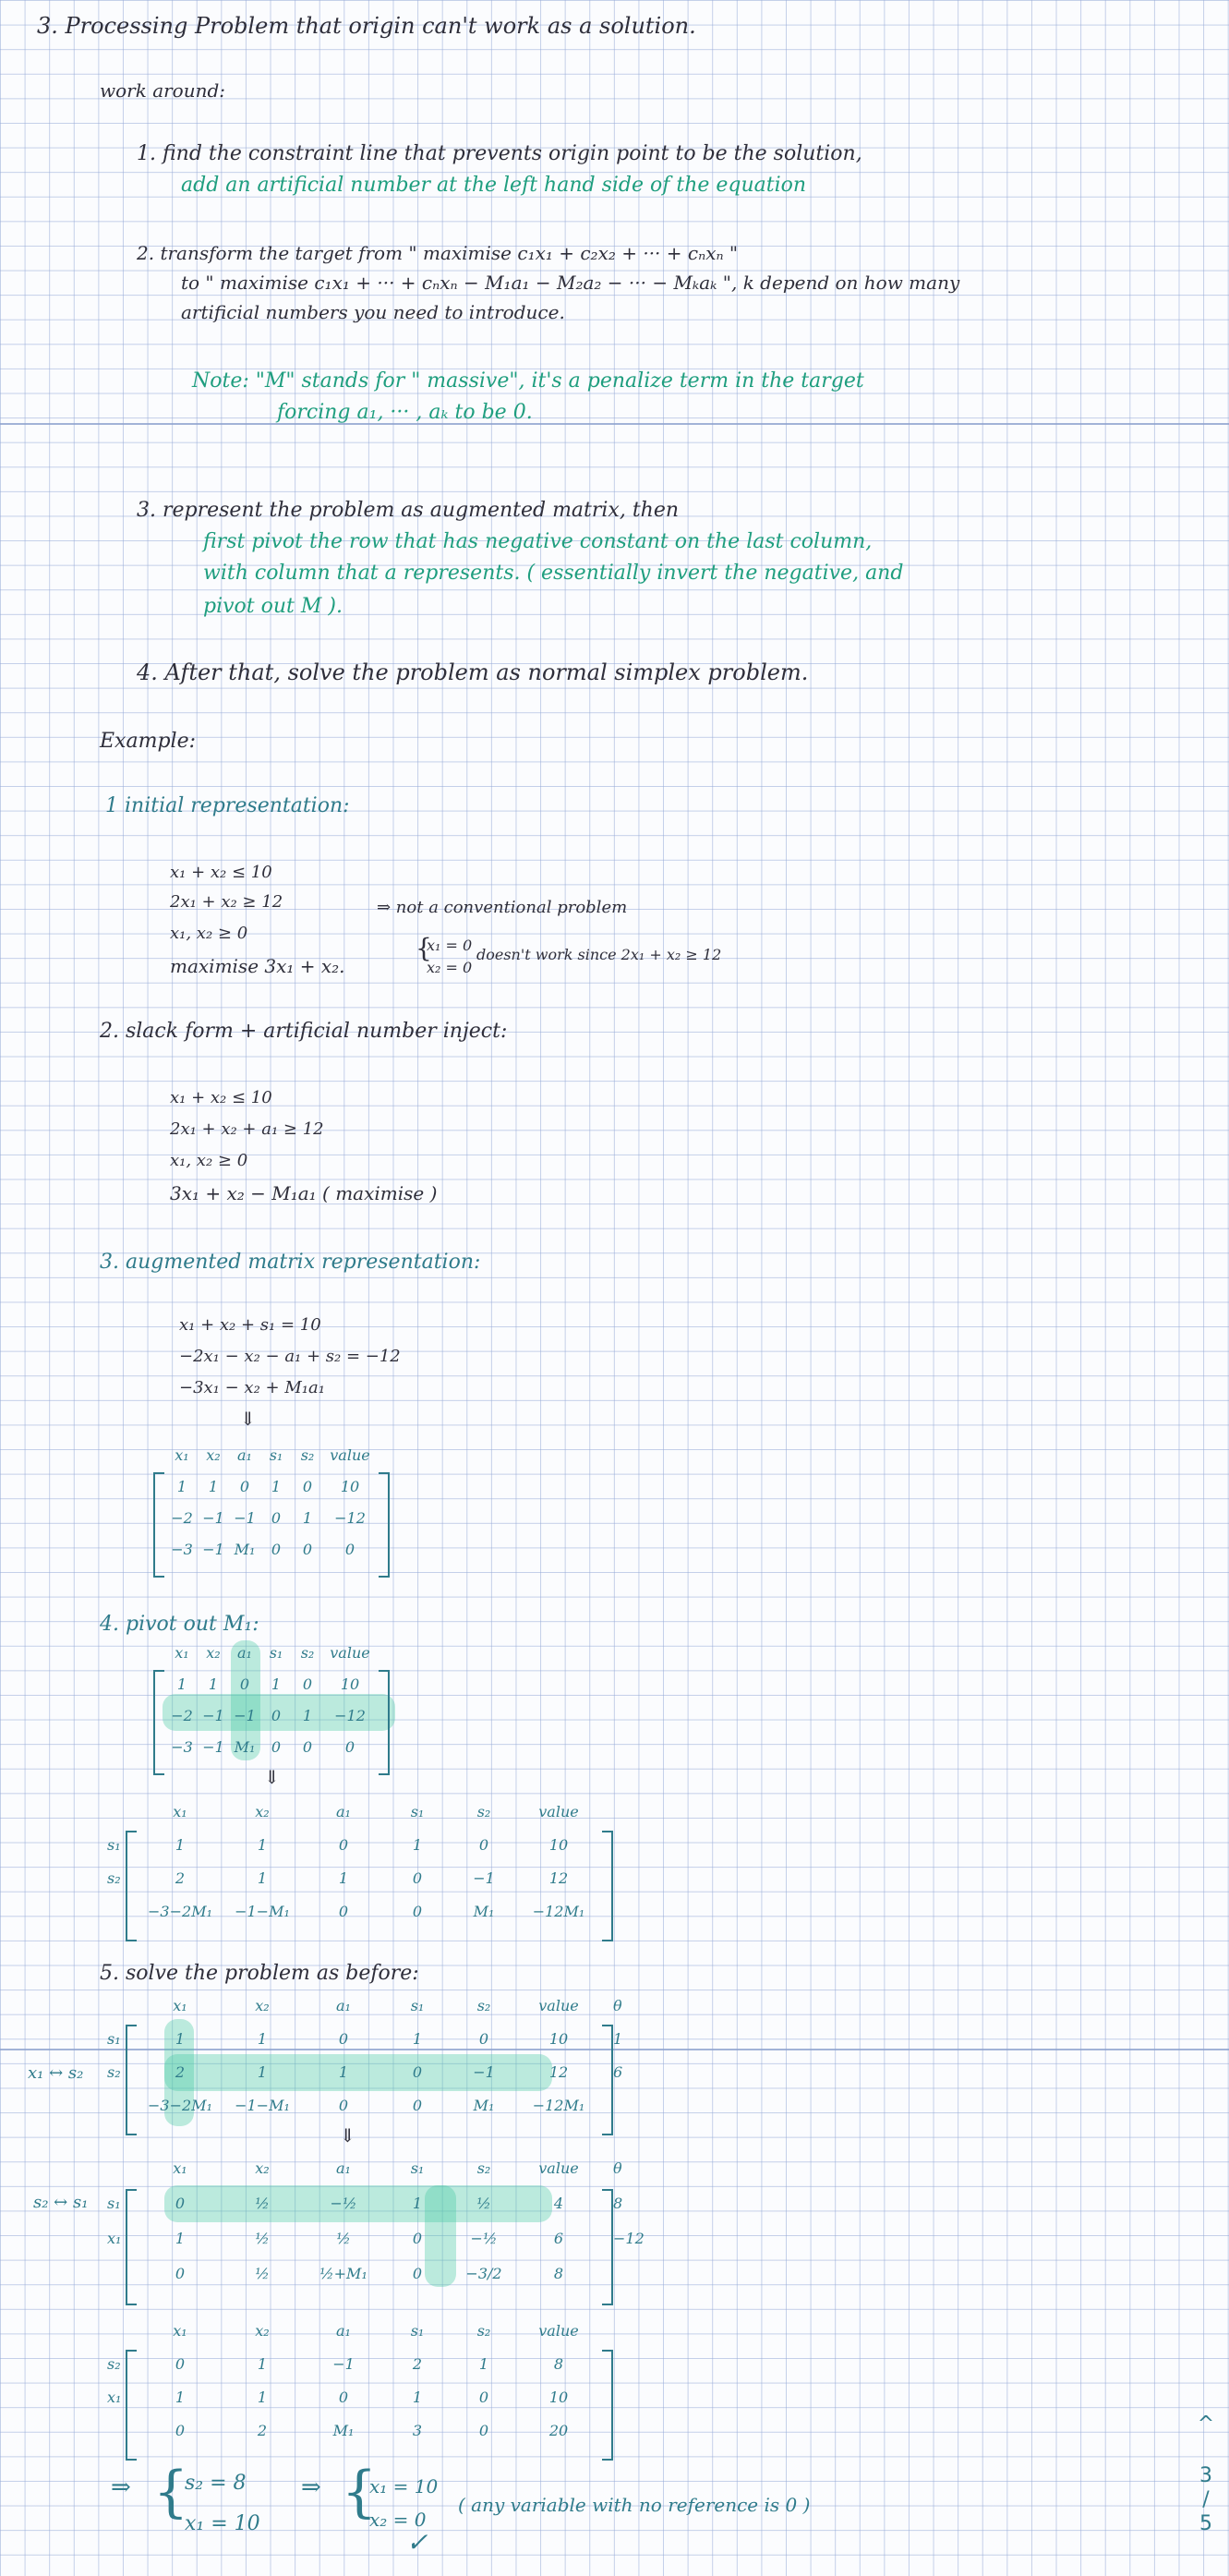 The height and width of the screenshot is (2576, 1229). What do you see at coordinates (369, 2273) in the screenshot?
I see `matrix-row: 0 ½ ½+M₁ 0 −3/2 8` at bounding box center [369, 2273].